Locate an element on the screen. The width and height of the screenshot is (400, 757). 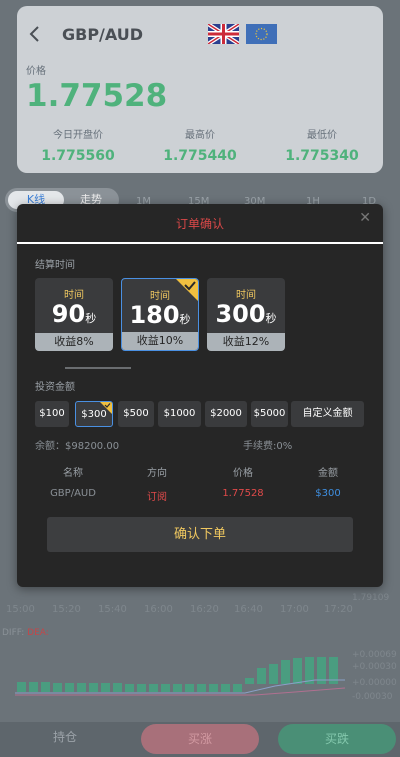
high-price-value: 1.775440 is located at coordinates (200, 156).